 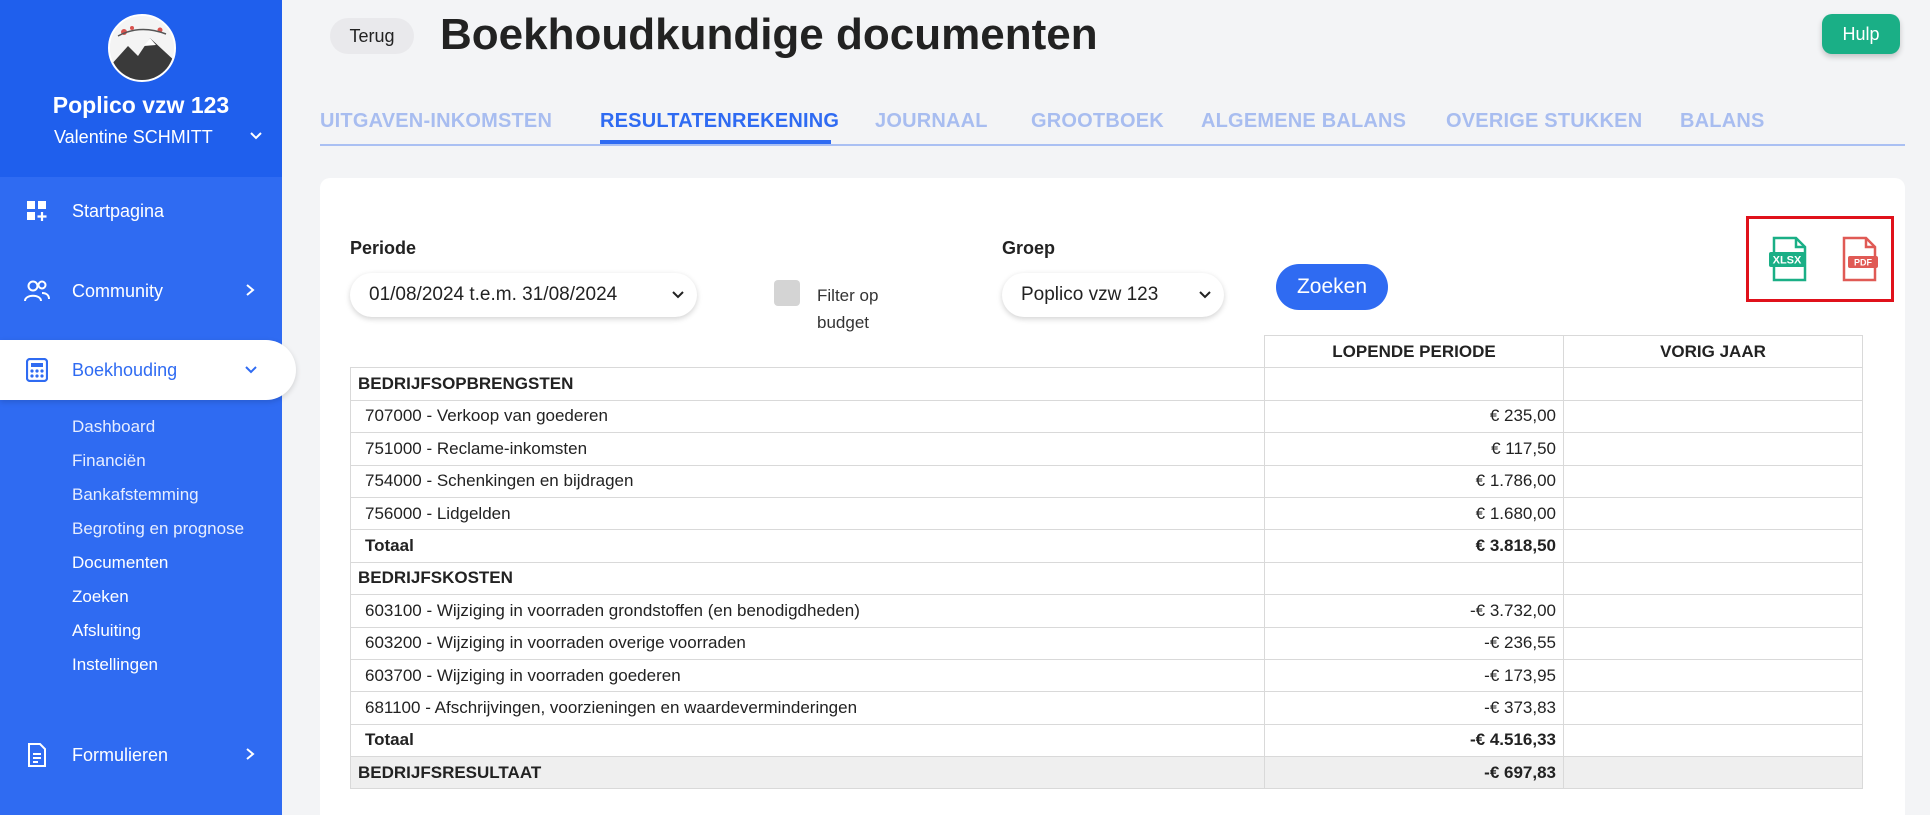 I want to click on total-row: Totaal -€ 4.516,33, so click(x=1106, y=740).